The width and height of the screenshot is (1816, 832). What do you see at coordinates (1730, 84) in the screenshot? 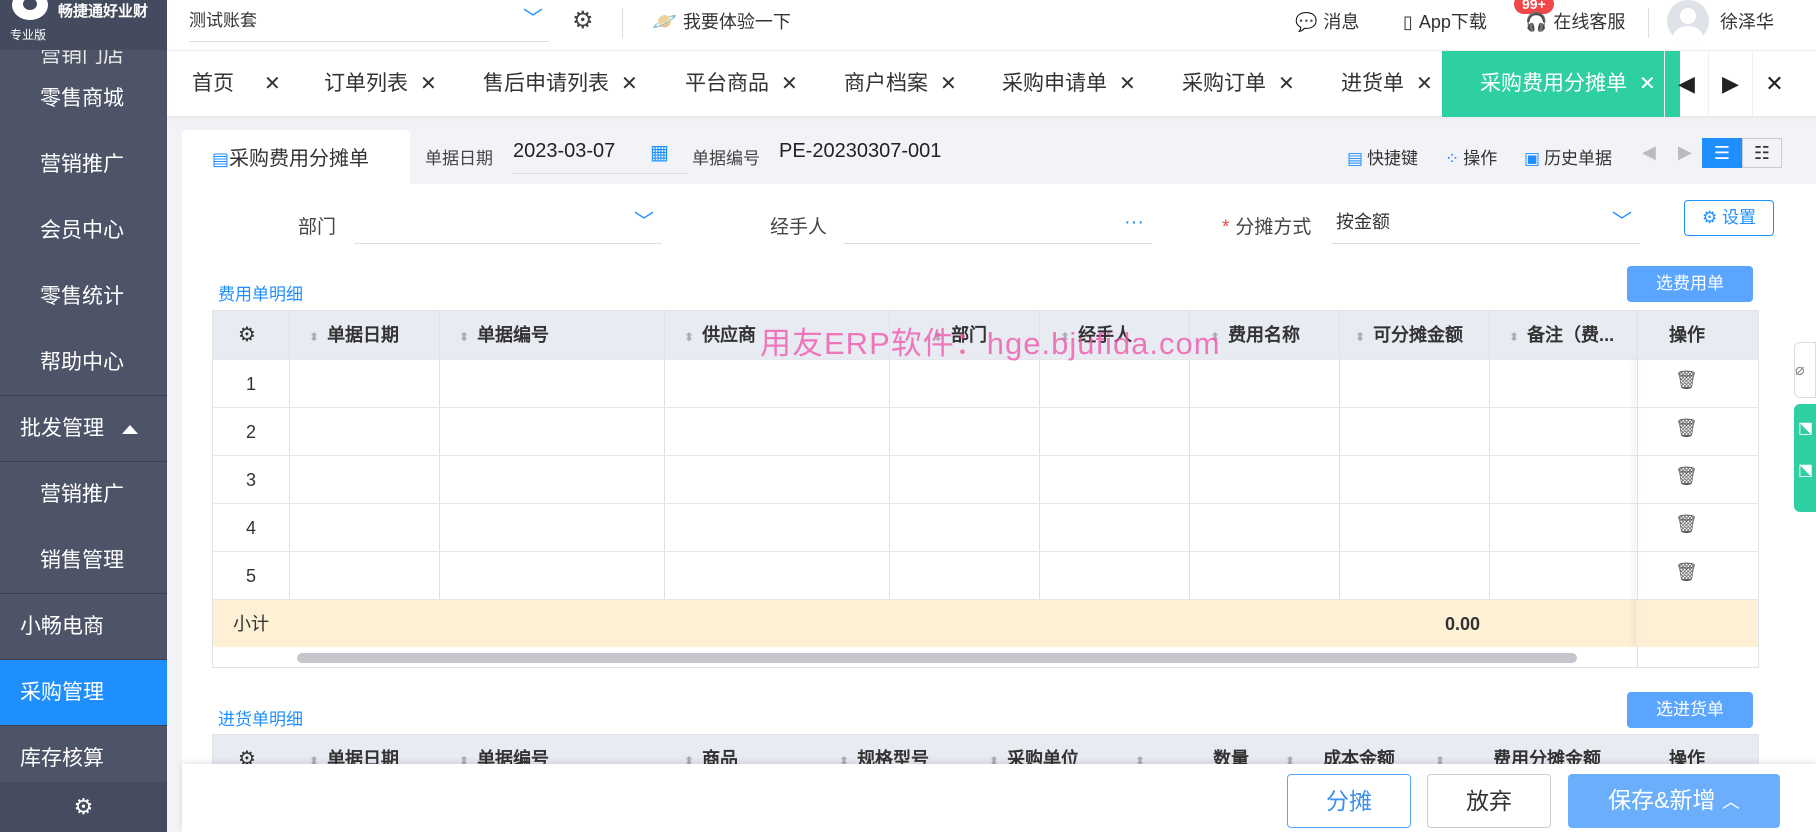
I see `tab-scroll-right-button: ▶` at bounding box center [1730, 84].